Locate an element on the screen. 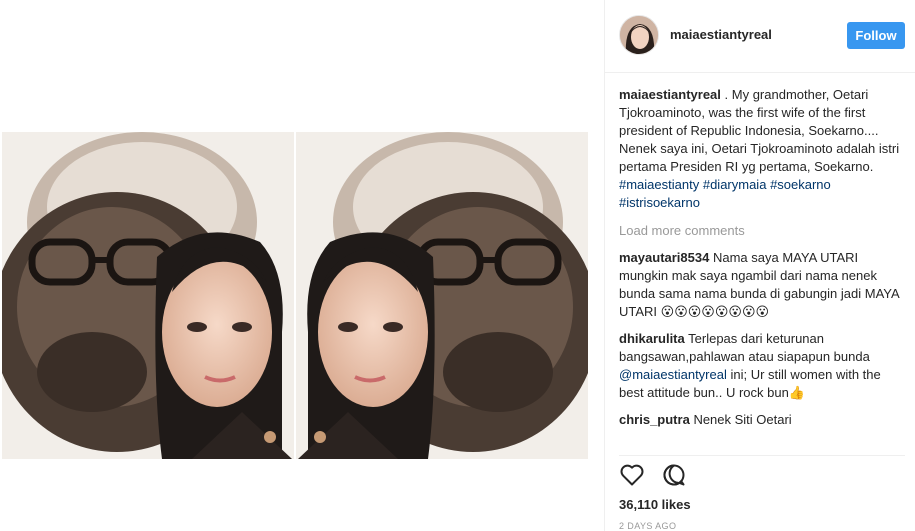  actions-divider is located at coordinates (762, 455).